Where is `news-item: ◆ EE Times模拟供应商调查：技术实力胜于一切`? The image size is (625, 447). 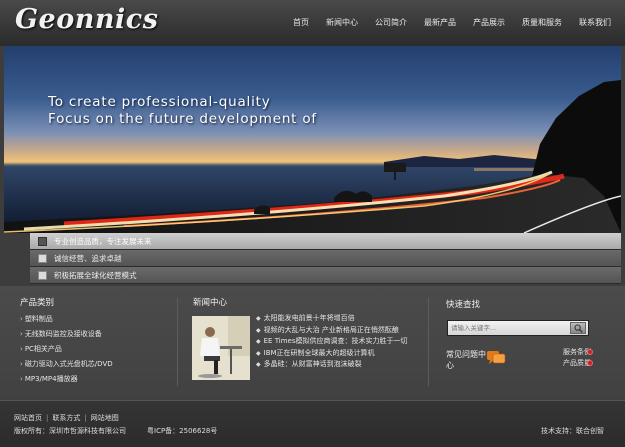
news-item: ◆ EE Times模拟供应商调查：技术实力胜于一切 is located at coordinates (331, 342).